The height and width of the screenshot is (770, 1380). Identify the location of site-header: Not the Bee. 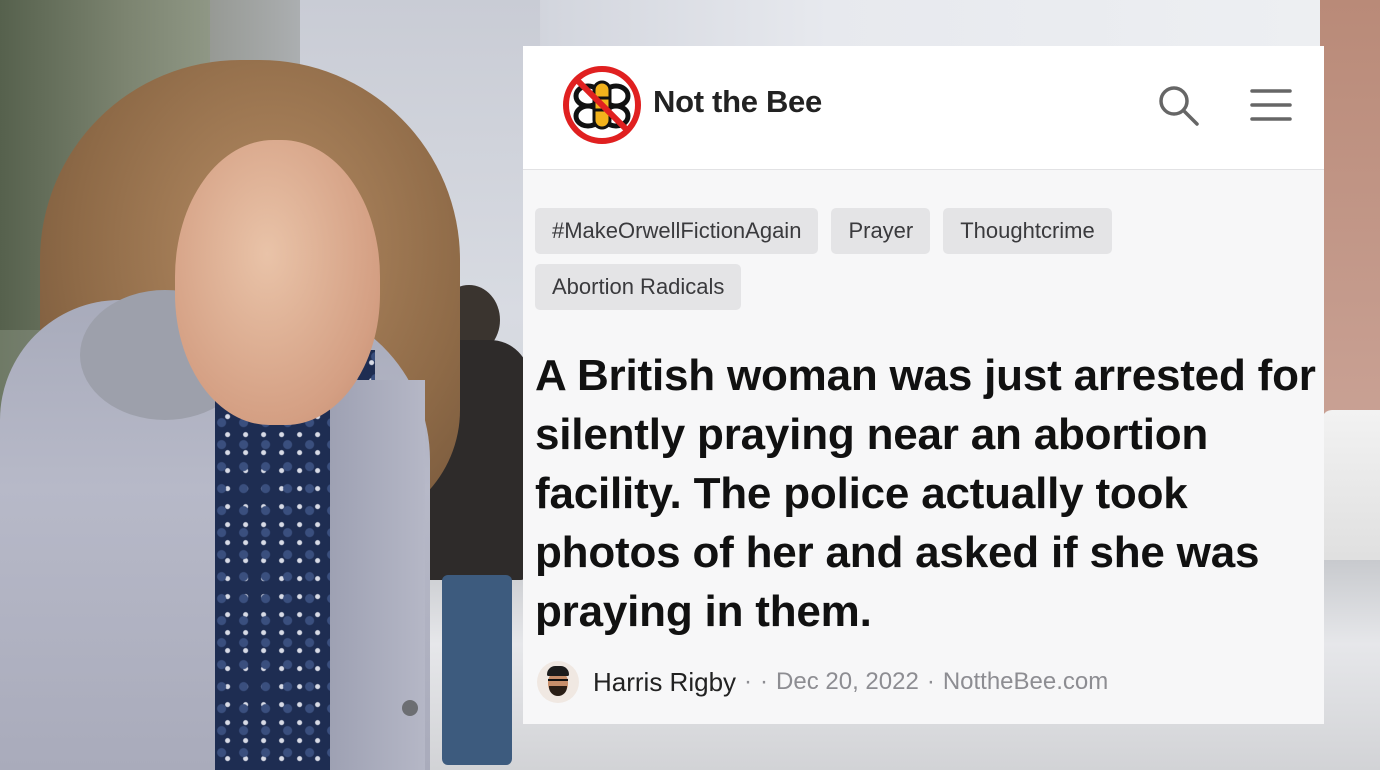
(923, 108).